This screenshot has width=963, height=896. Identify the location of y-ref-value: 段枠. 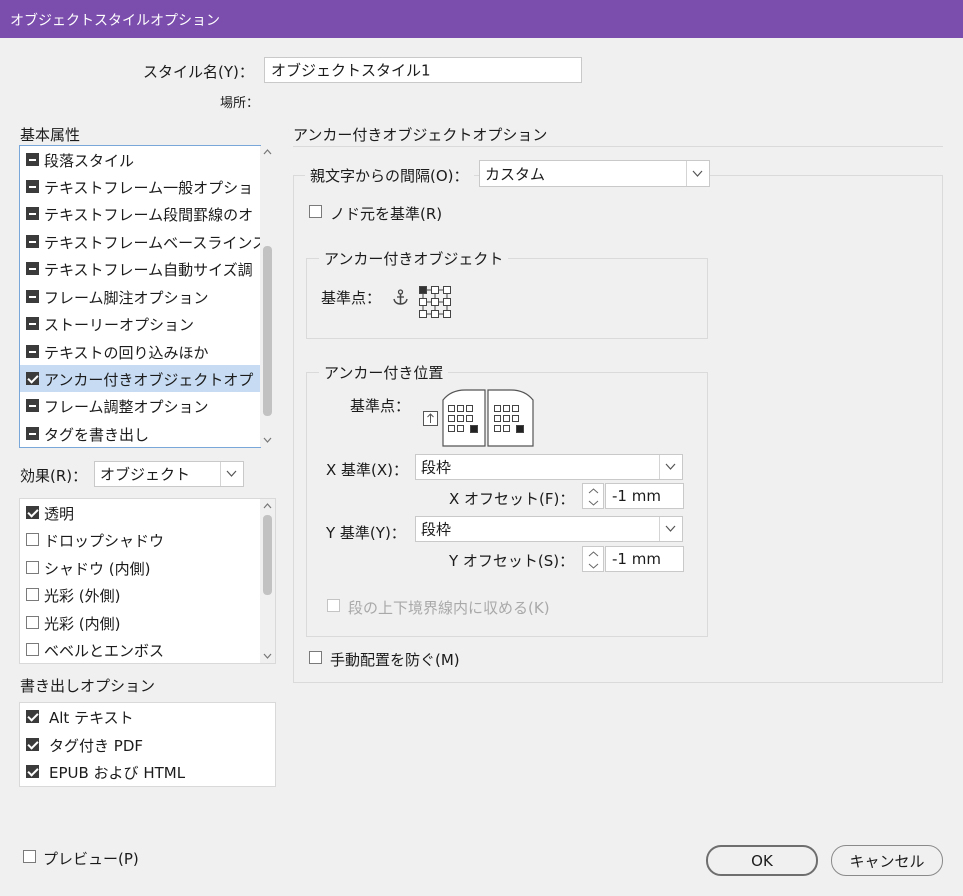
(436, 529).